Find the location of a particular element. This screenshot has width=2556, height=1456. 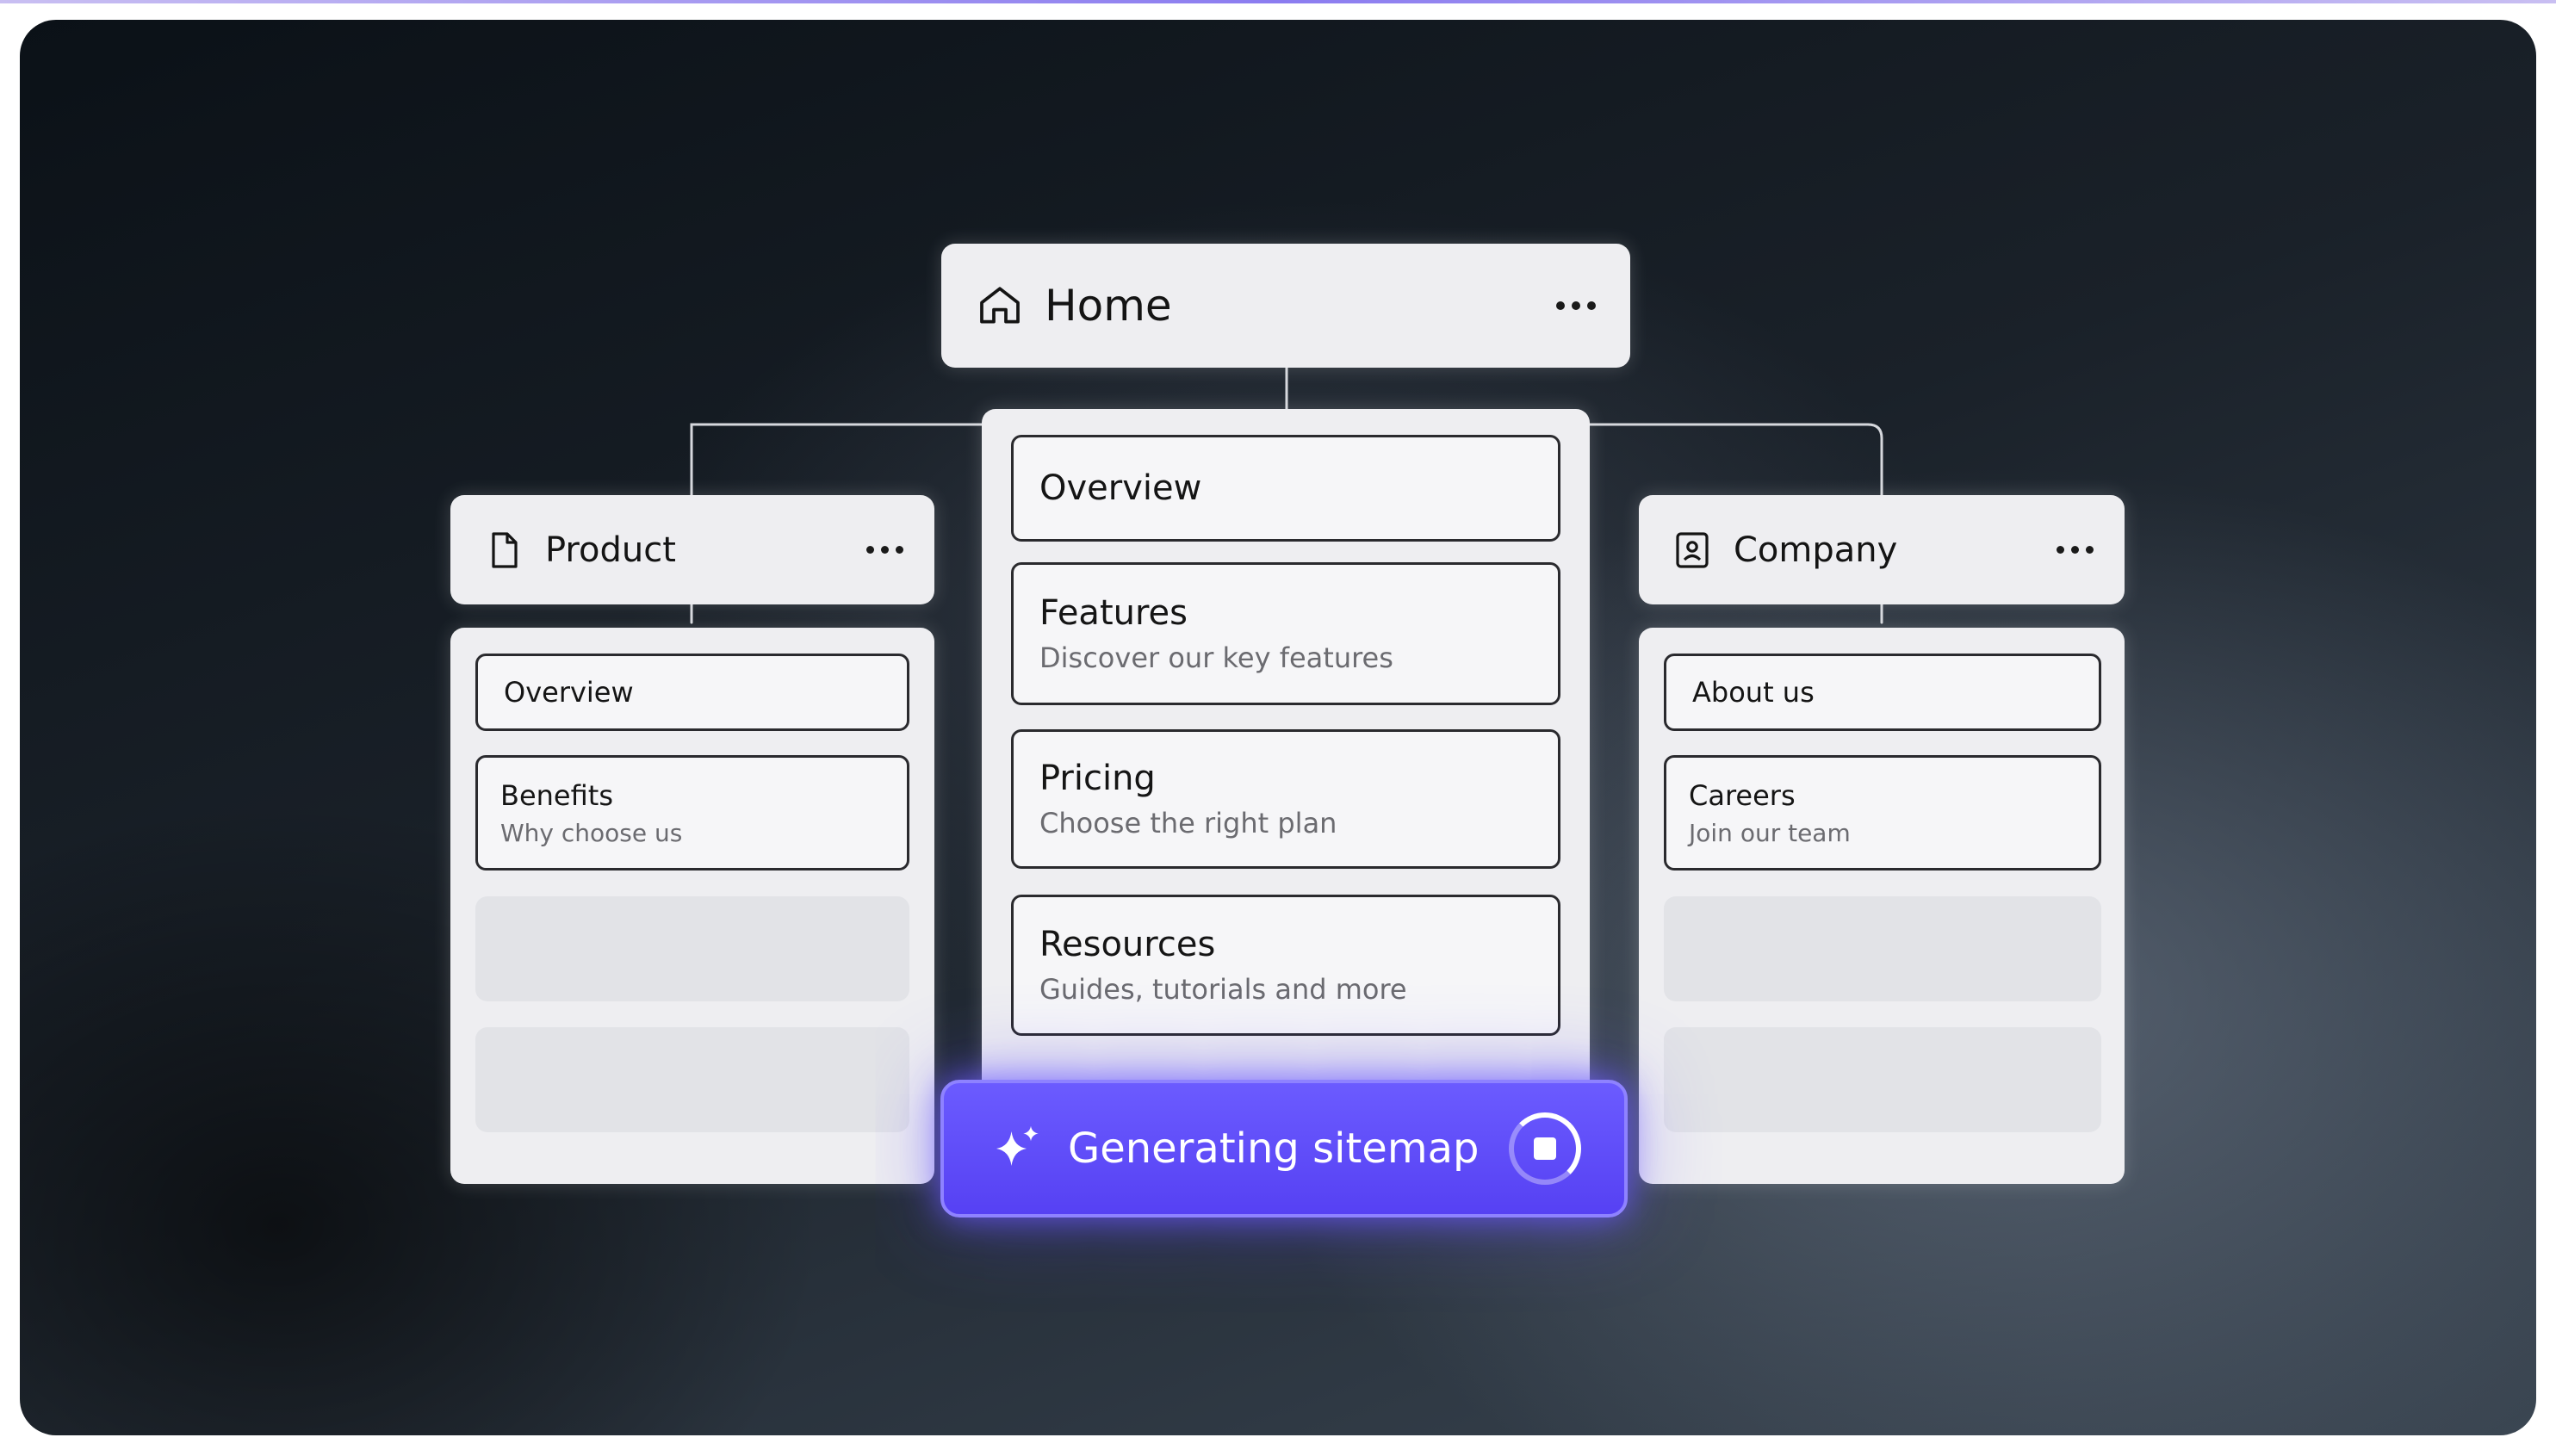

company-title: Company is located at coordinates (1816, 550).